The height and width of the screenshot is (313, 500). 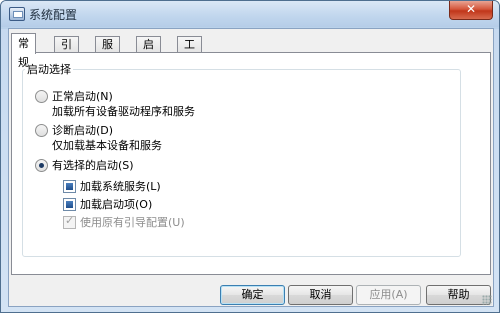 I want to click on normal-startup-label: 正常启动(N), so click(x=82, y=96).